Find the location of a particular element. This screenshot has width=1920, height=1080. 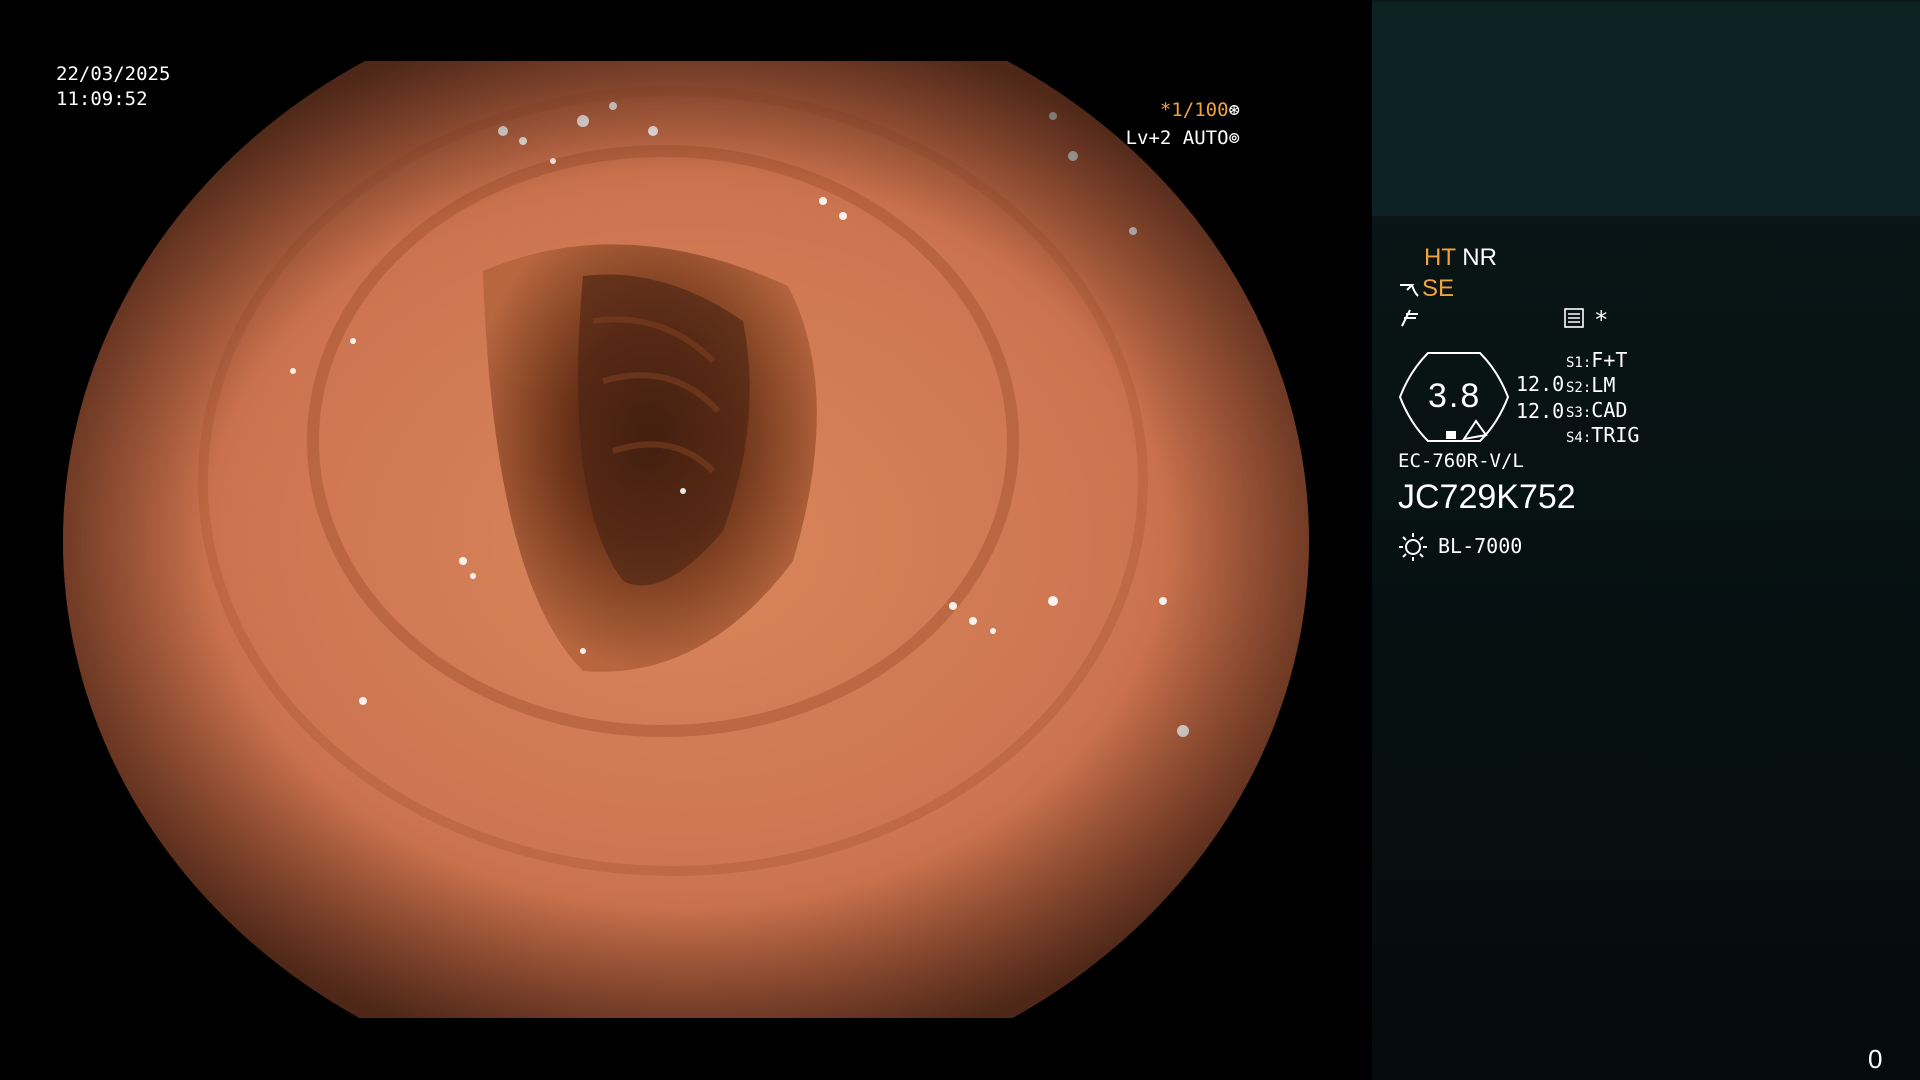

shutter-readout: *1/100⊛ is located at coordinates (1200, 110).